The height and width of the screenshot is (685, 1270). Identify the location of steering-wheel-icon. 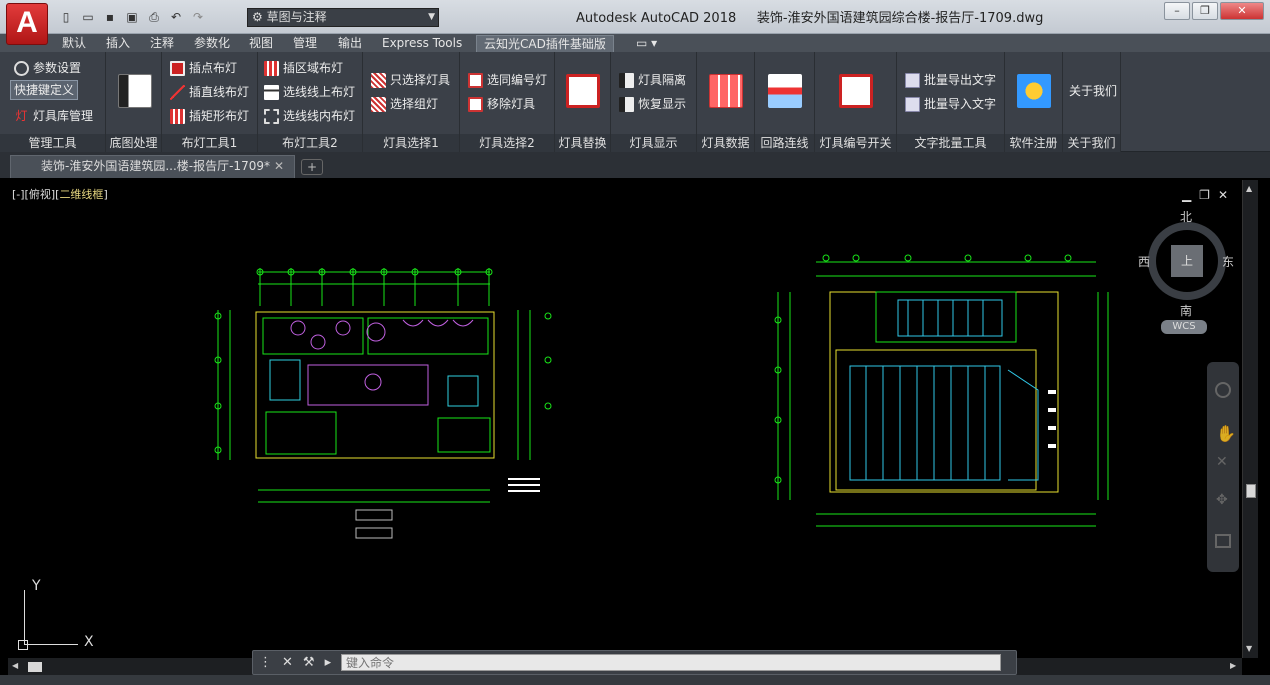
(1223, 390).